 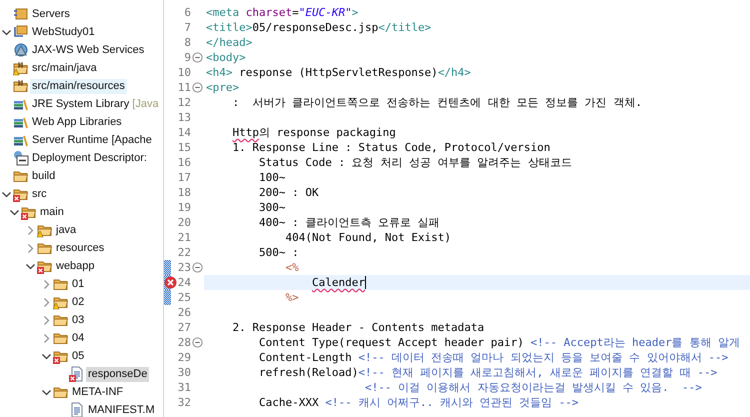 I want to click on code-line: <meta charset="EUC-KR">, so click(x=282, y=12).